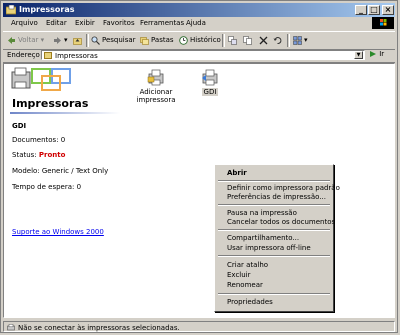  I want to click on forward-arrow-icon, so click(57, 40).